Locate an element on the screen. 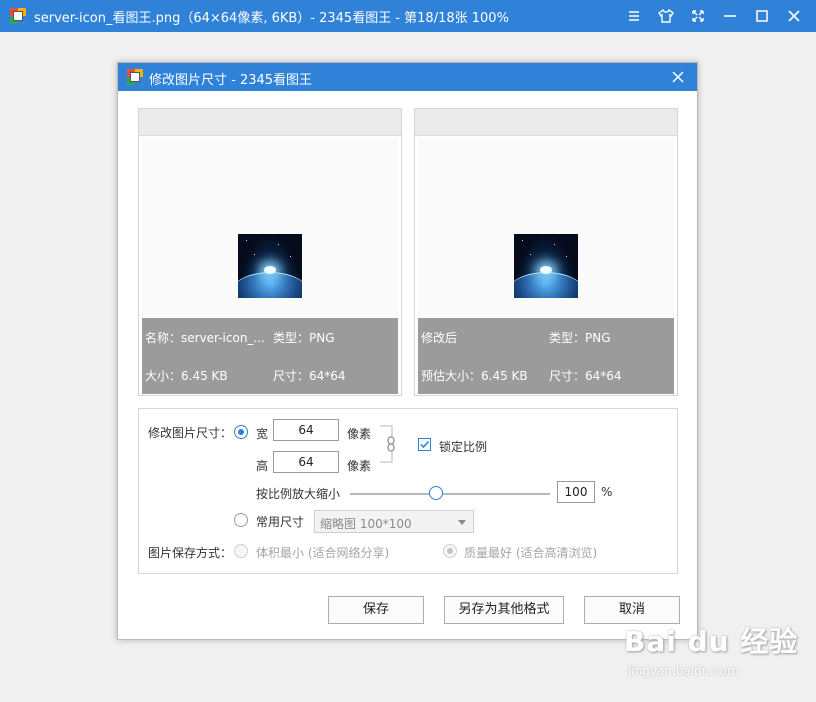 Image resolution: width=816 pixels, height=702 pixels. close-icon is located at coordinates (794, 16).